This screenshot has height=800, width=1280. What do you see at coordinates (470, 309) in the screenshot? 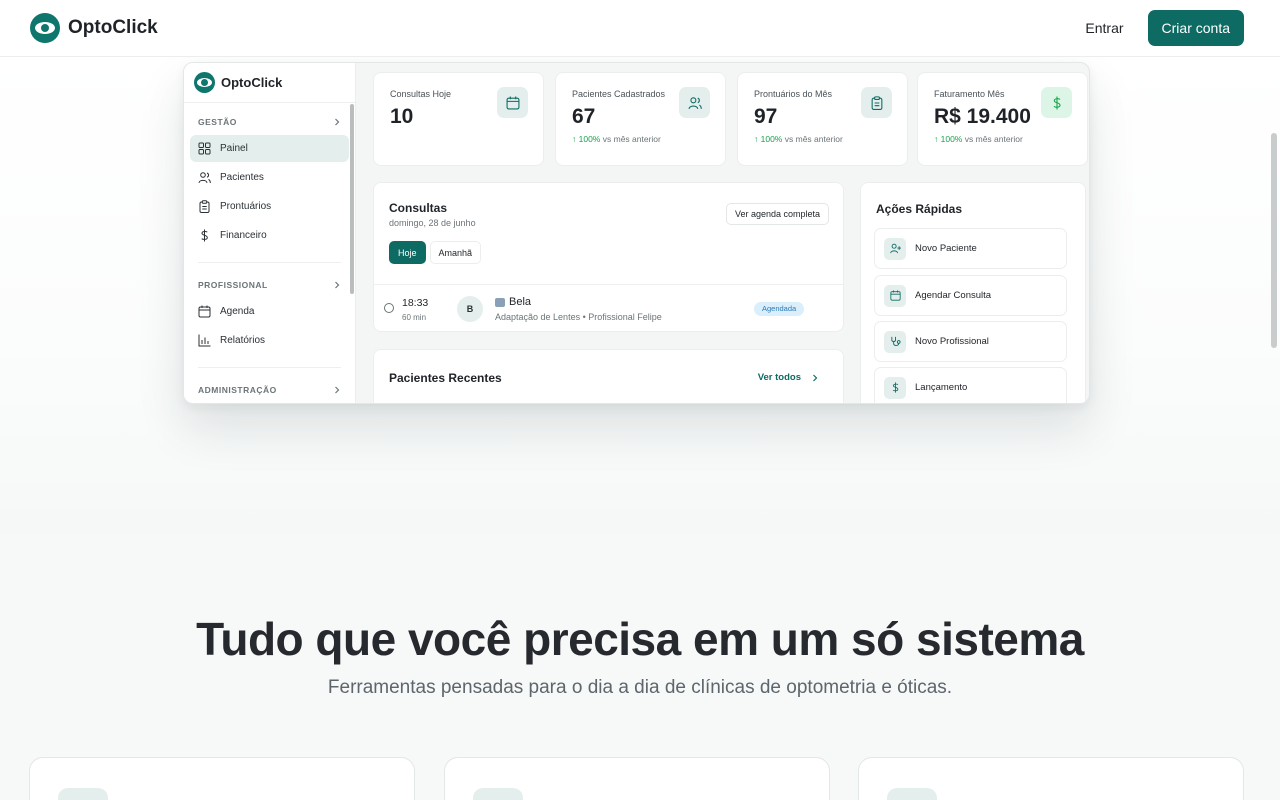
I see `avatar: B` at bounding box center [470, 309].